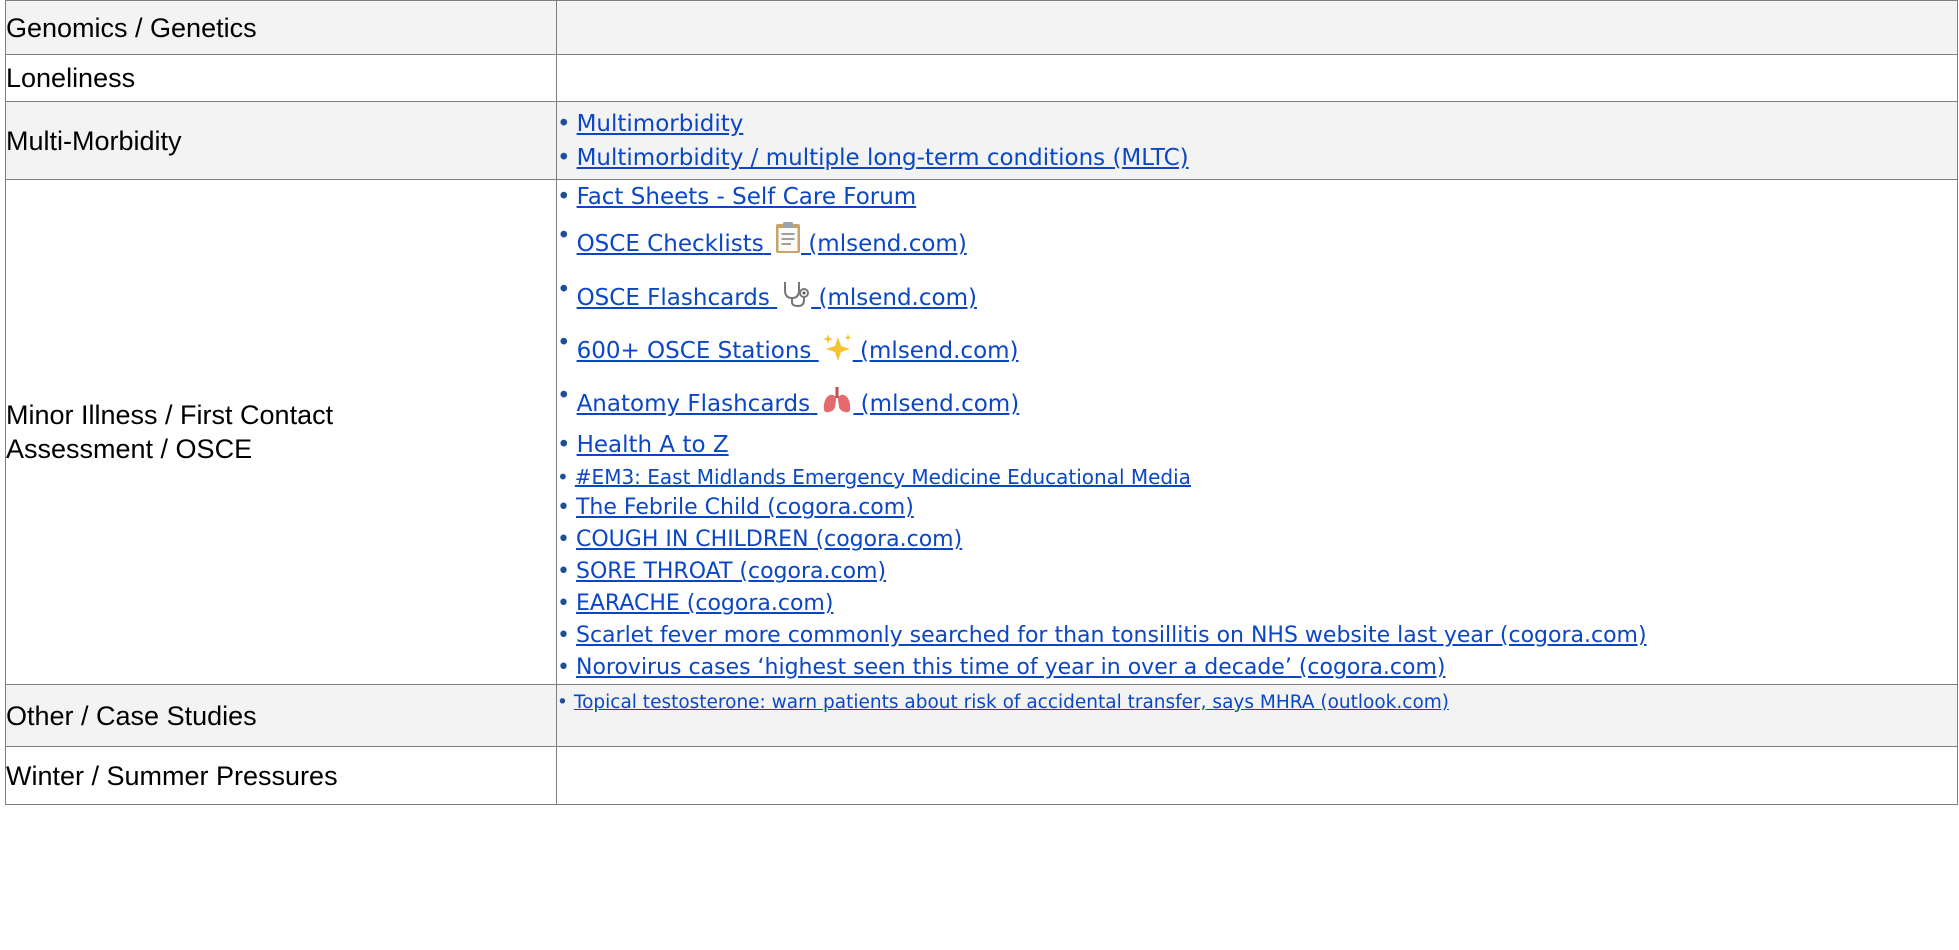 Image resolution: width=1959 pixels, height=950 pixels. I want to click on topic-label-line: Assessment / OSCE, so click(129, 449).